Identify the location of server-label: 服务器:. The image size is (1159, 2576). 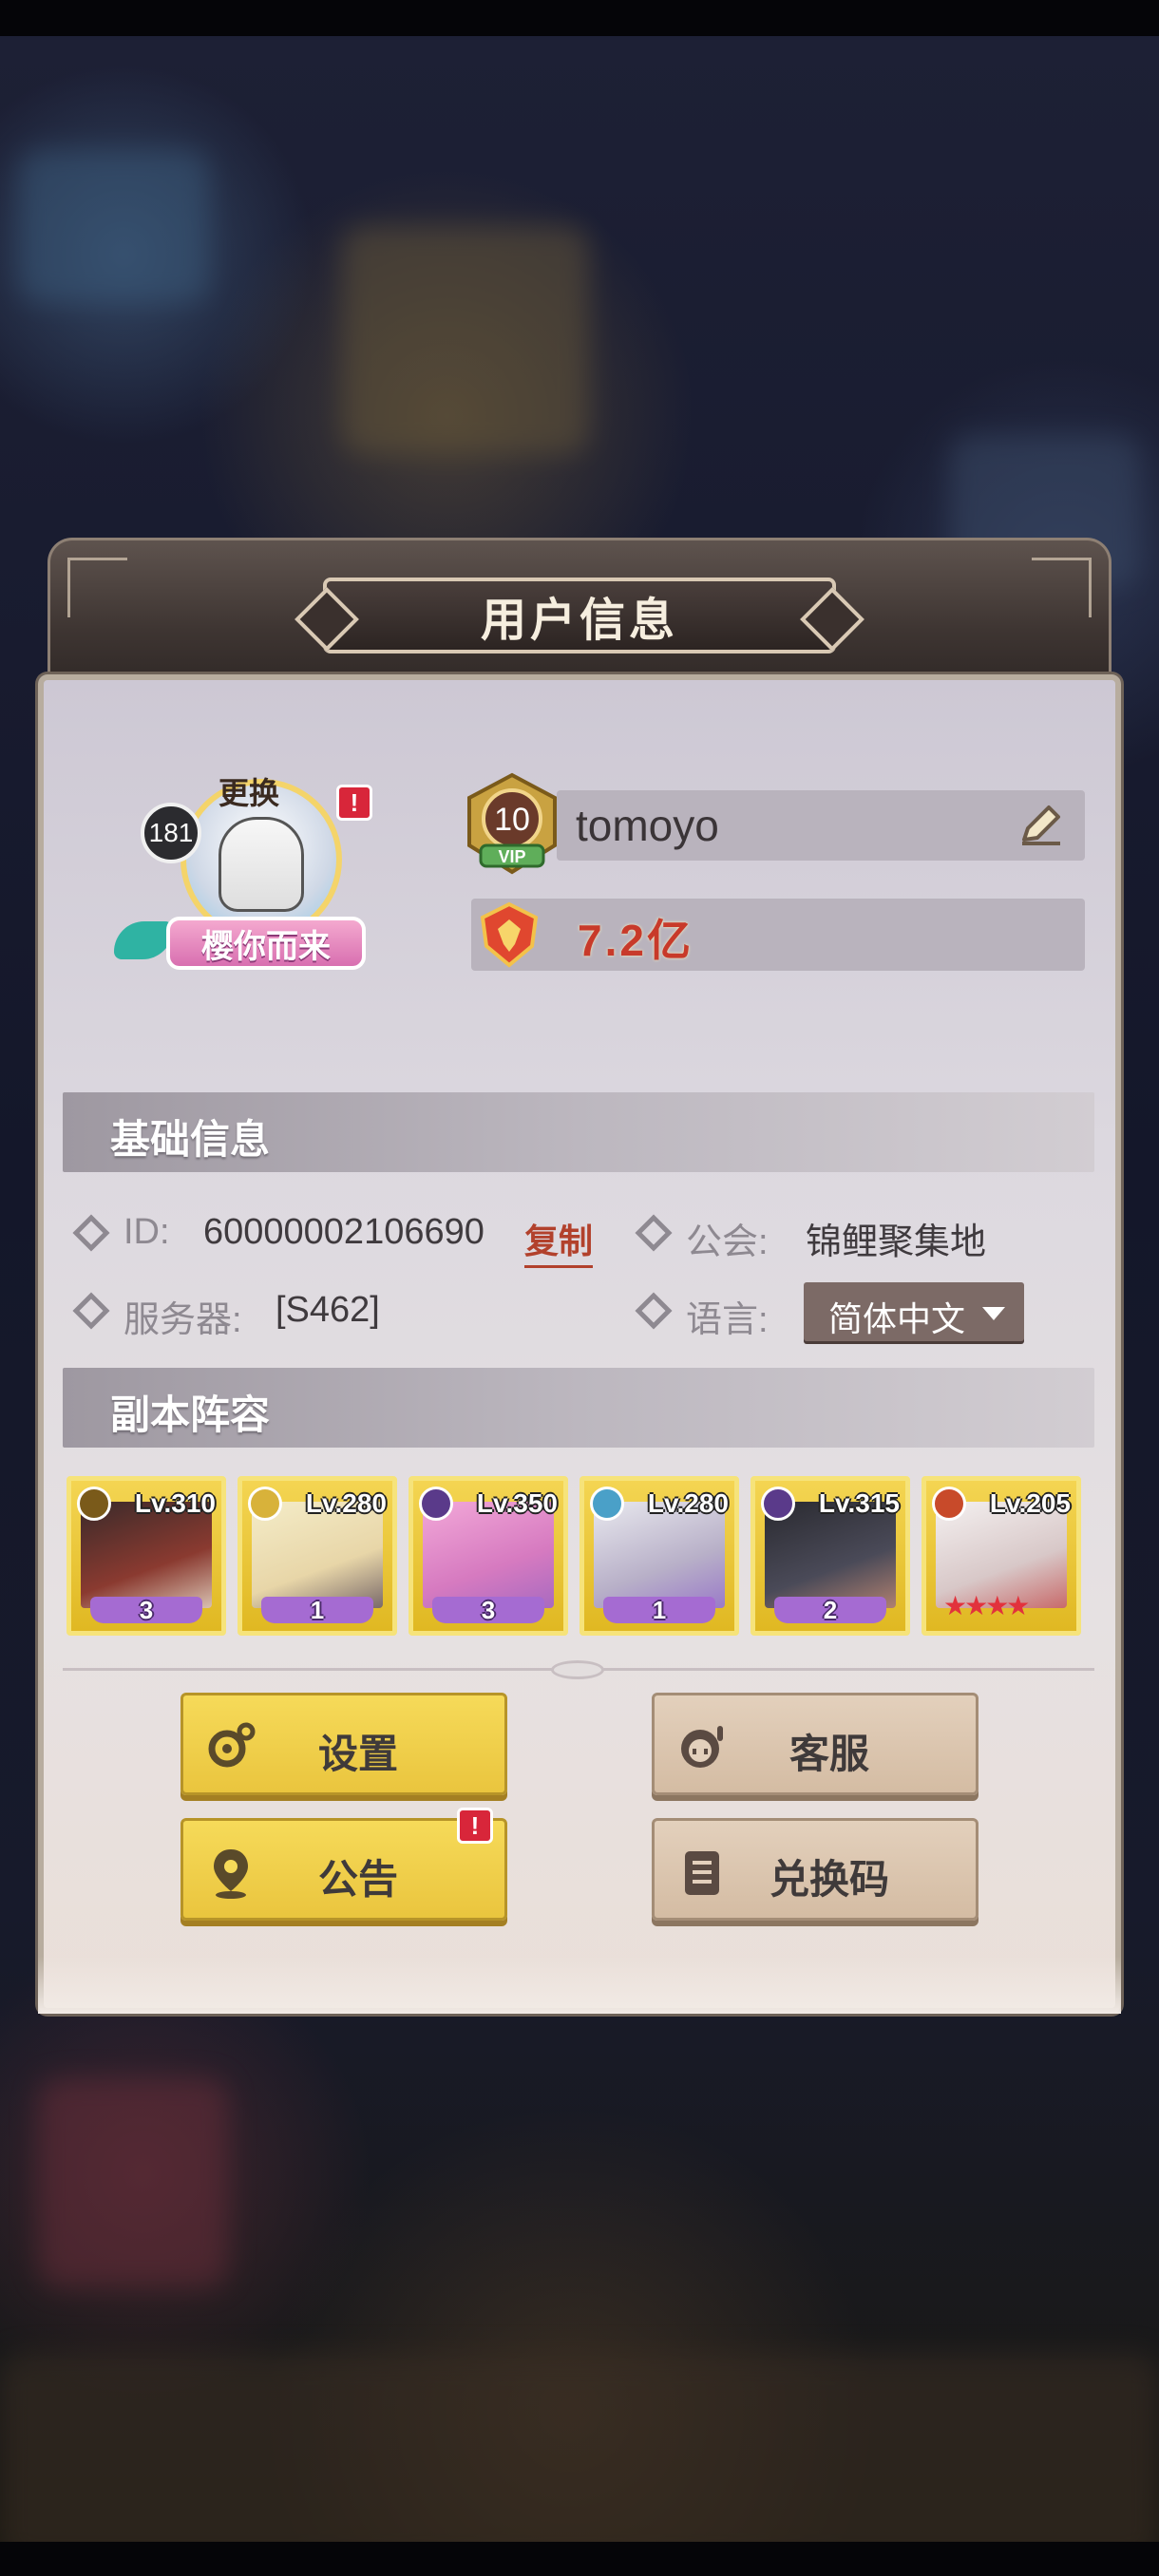
(183, 1320).